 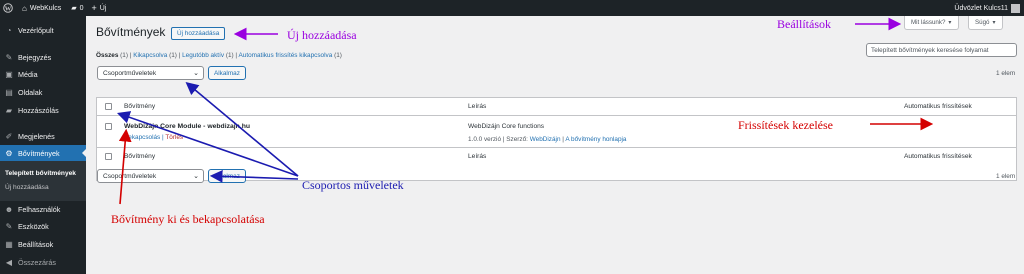 I want to click on help-button: Súgó ▾, so click(x=985, y=23).